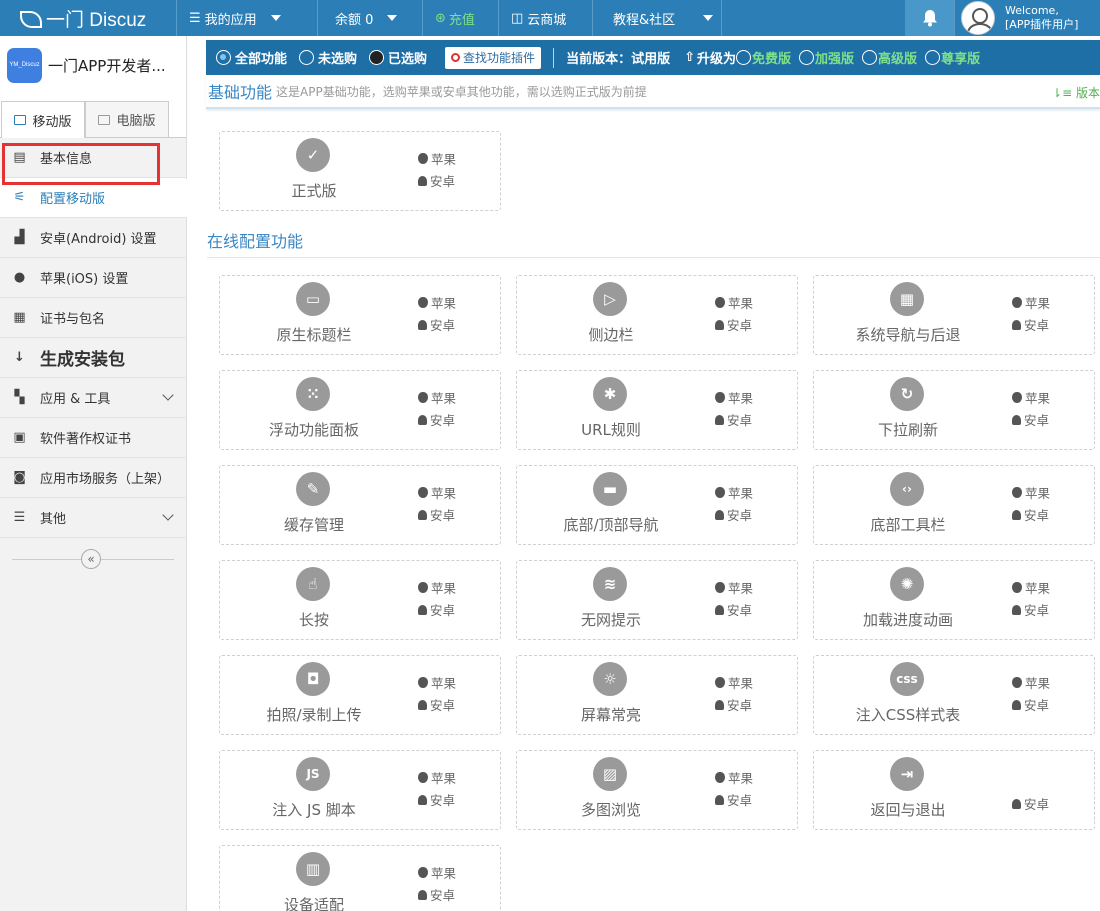 This screenshot has width=1100, height=911. Describe the element at coordinates (93, 518) in the screenshot. I see `sidebar-item-menu: ☰ 其他` at that location.